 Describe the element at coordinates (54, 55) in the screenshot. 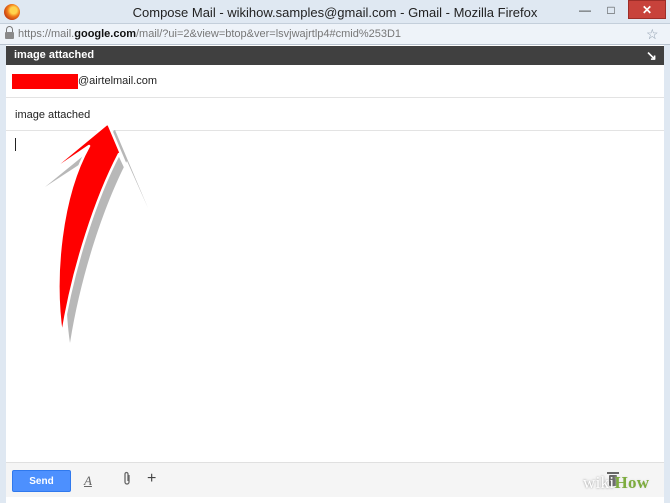

I see `compose-title: image attached` at that location.